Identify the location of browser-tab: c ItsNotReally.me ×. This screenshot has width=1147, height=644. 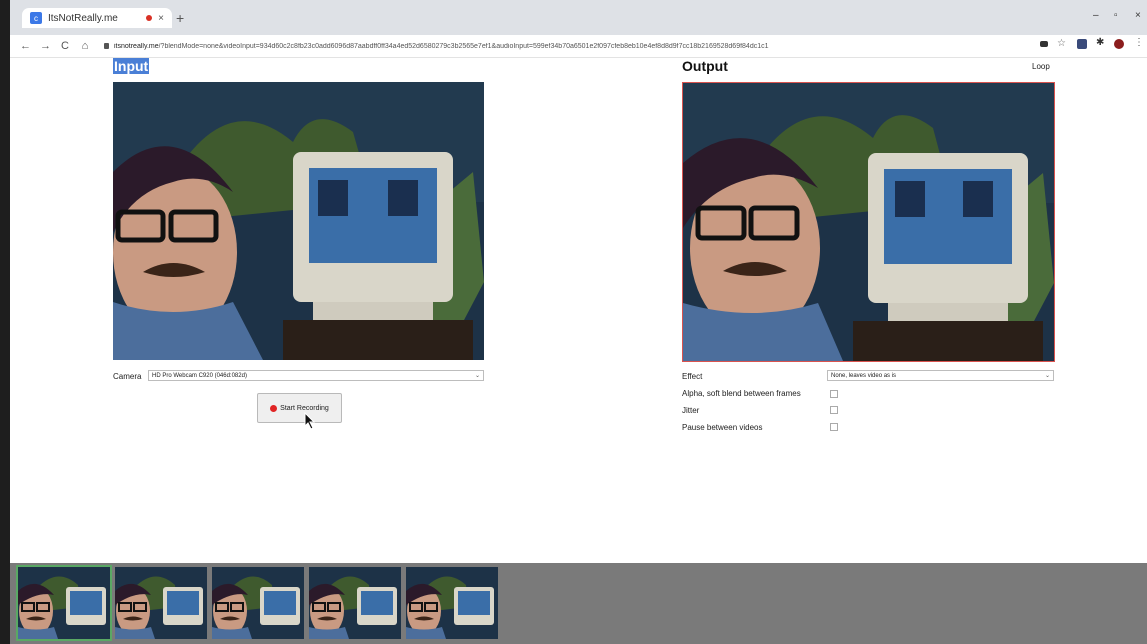
(97, 18).